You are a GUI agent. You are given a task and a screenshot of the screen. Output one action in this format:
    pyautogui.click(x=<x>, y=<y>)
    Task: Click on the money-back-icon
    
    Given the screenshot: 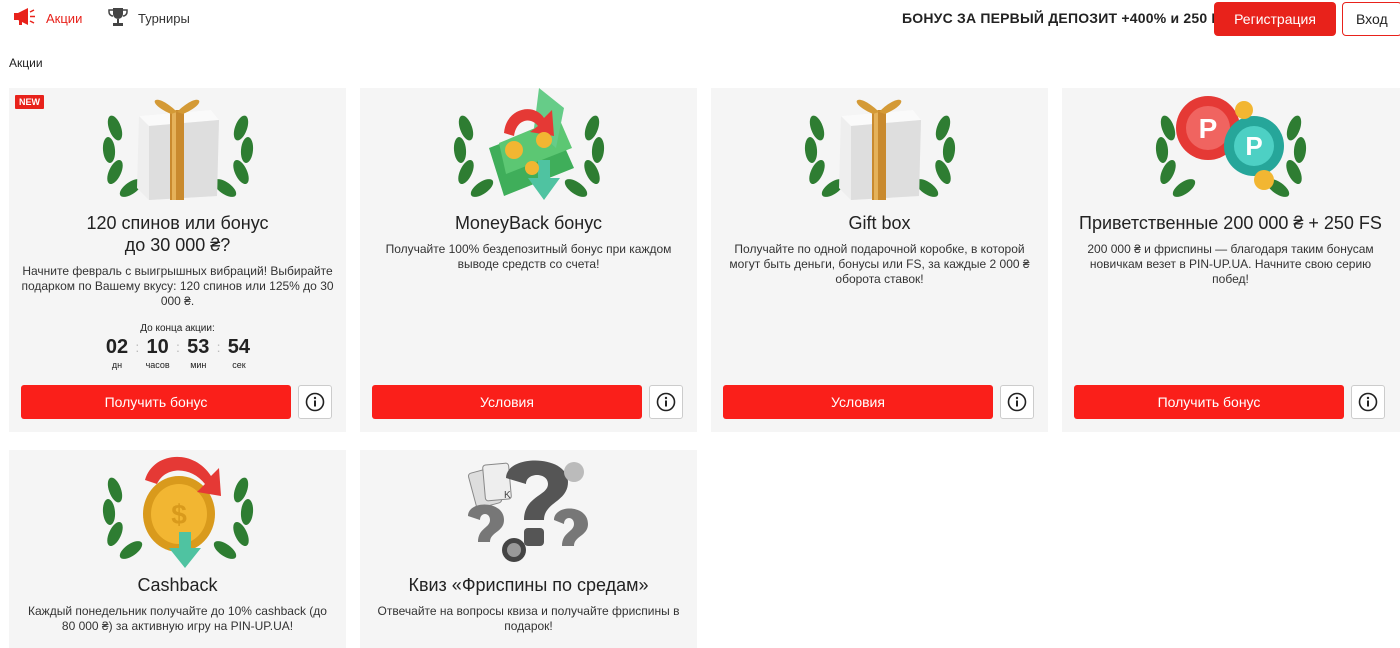 What is the action you would take?
    pyautogui.click(x=528, y=147)
    